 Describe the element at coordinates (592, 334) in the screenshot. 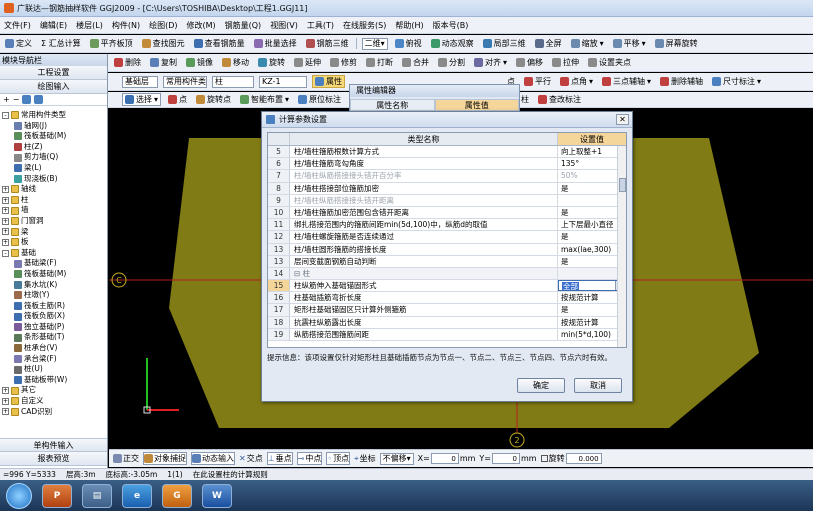

I see `param-value-cell: min(5*d,100)` at that location.